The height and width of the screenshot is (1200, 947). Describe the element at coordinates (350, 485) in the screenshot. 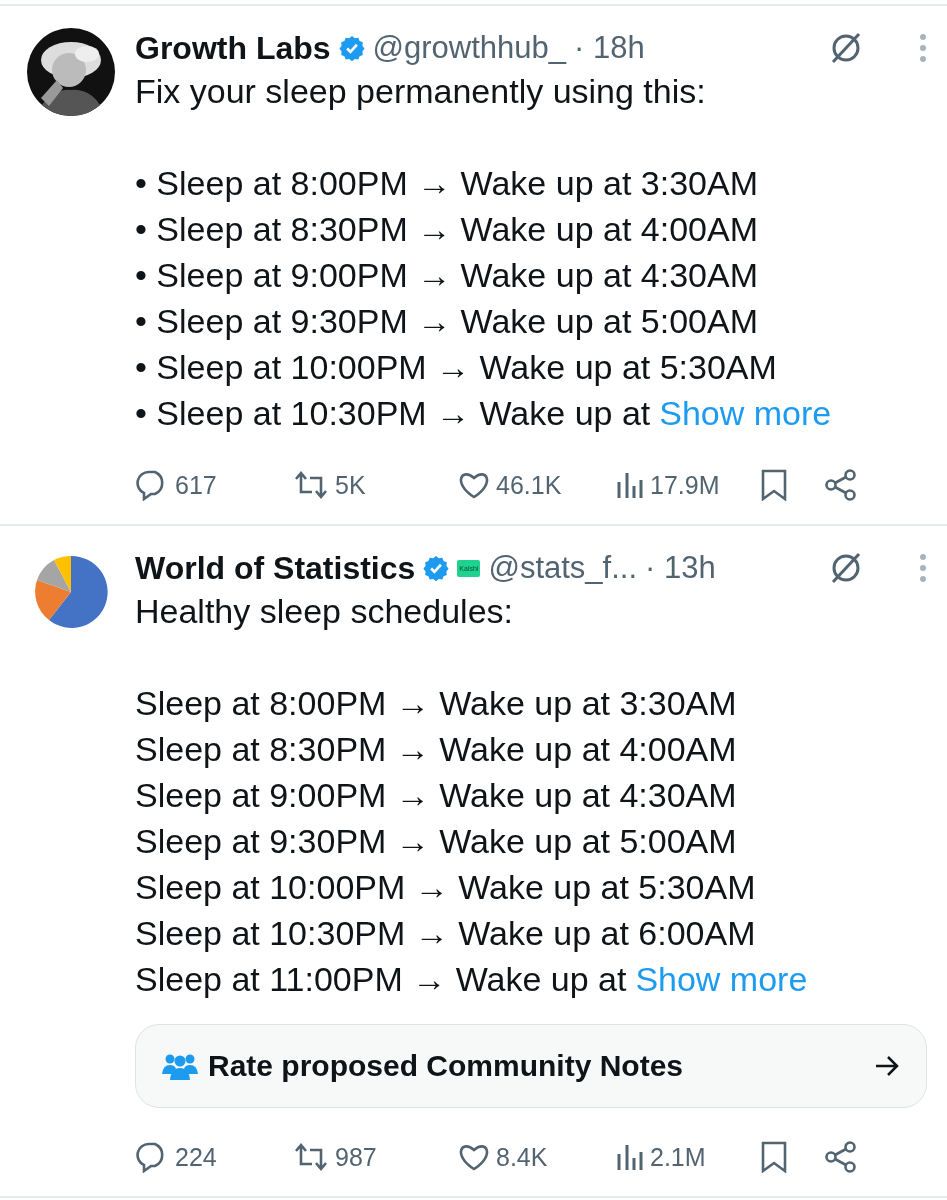

I see `repost-count: 5K` at that location.